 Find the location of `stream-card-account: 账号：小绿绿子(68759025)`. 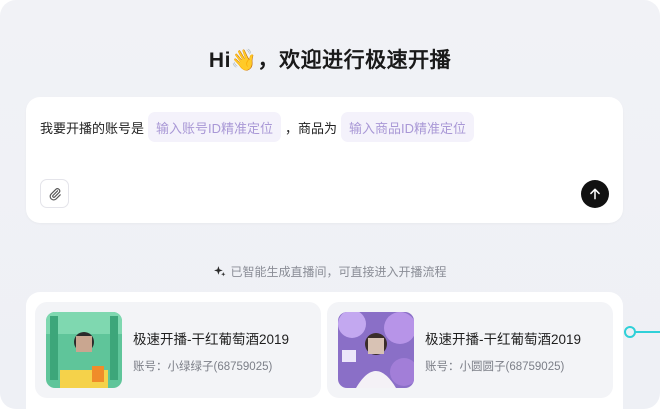

stream-card-account: 账号：小绿绿子(68759025) is located at coordinates (203, 367).